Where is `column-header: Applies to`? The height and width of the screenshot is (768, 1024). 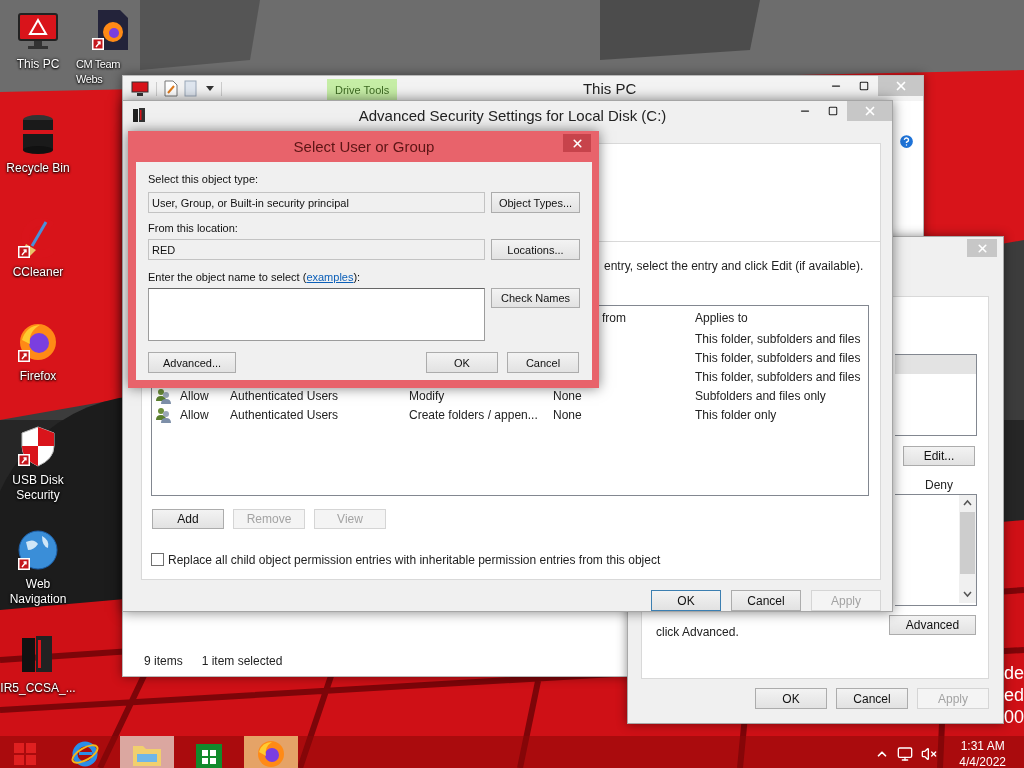
column-header: Applies to is located at coordinates (781, 317).